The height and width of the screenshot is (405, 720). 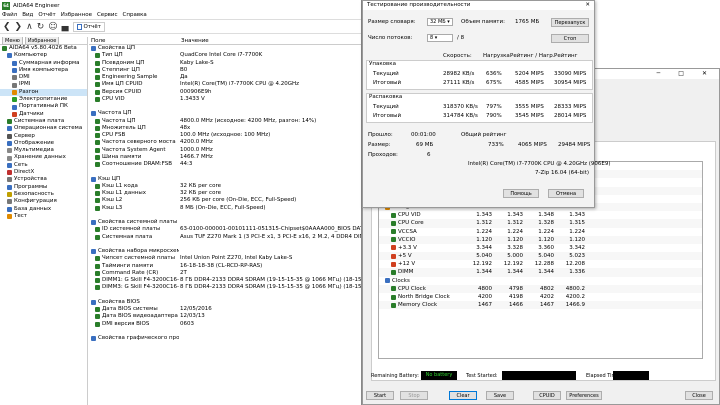 I want to click on property-row: DMI версия BIOS 0603, so click(x=225, y=324).